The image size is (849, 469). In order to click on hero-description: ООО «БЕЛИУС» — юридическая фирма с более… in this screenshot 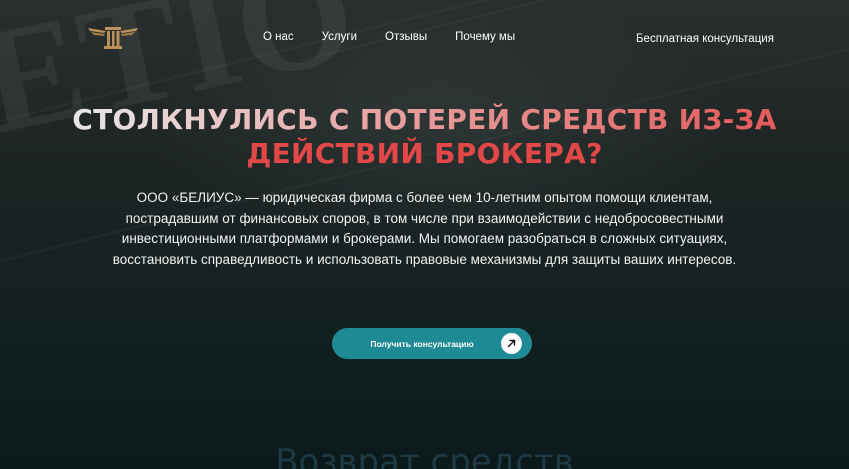, I will do `click(424, 228)`.